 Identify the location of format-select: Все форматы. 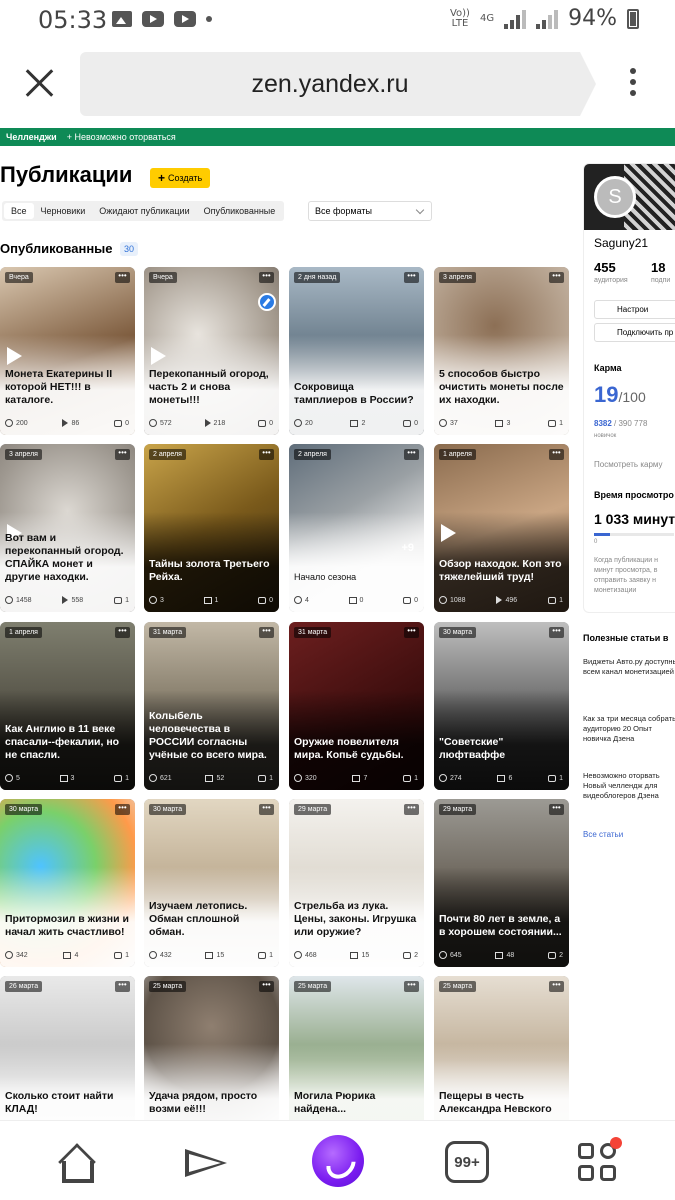
(370, 211).